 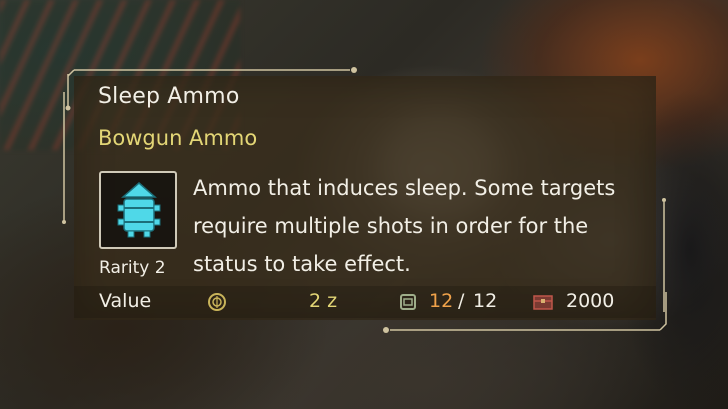 I want to click on item-box-icon, so click(x=543, y=302).